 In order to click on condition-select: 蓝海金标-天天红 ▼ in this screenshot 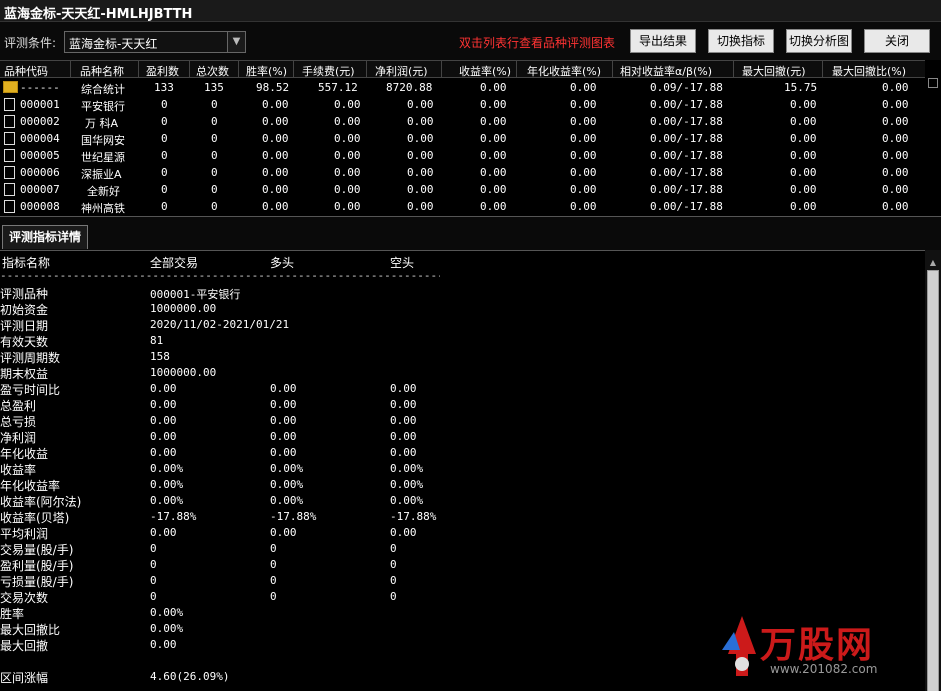, I will do `click(155, 42)`.